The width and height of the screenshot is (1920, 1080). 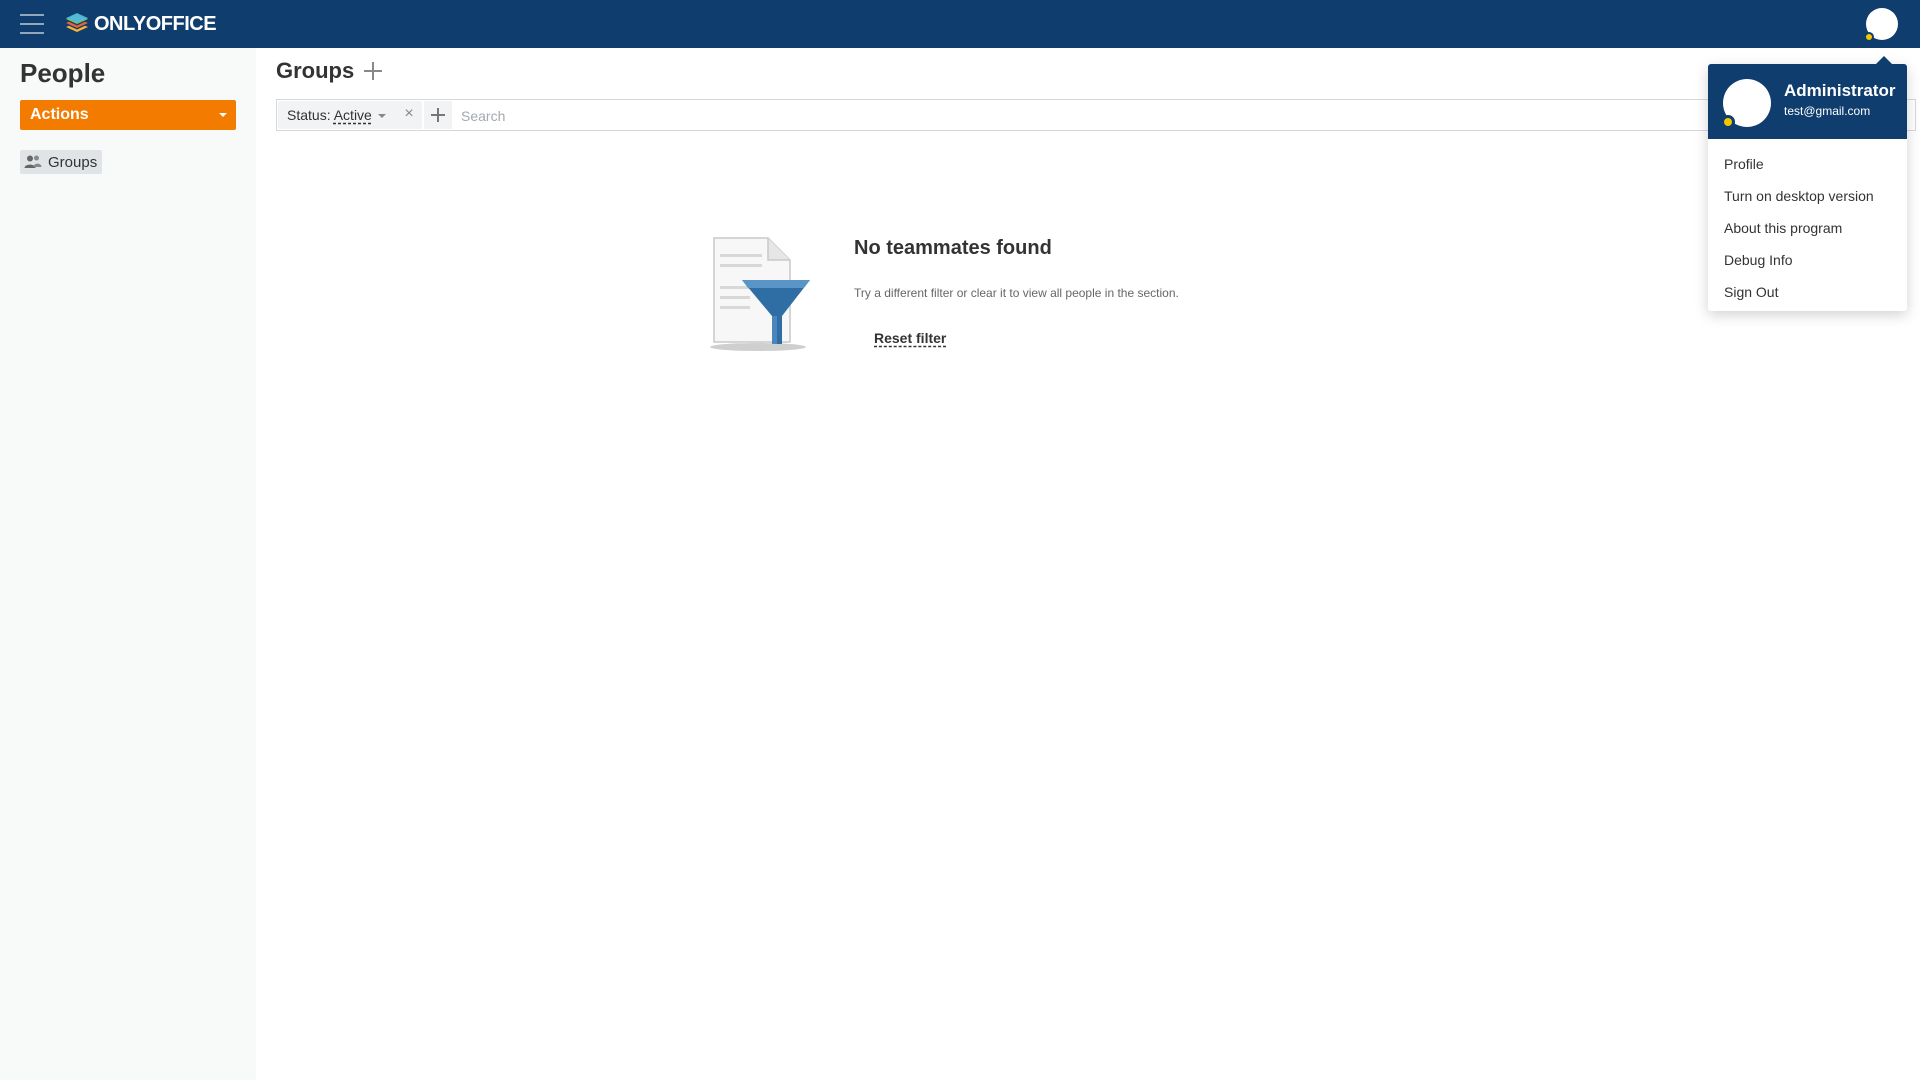 I want to click on menu-item-sign-out: Sign Out, so click(x=1807, y=292).